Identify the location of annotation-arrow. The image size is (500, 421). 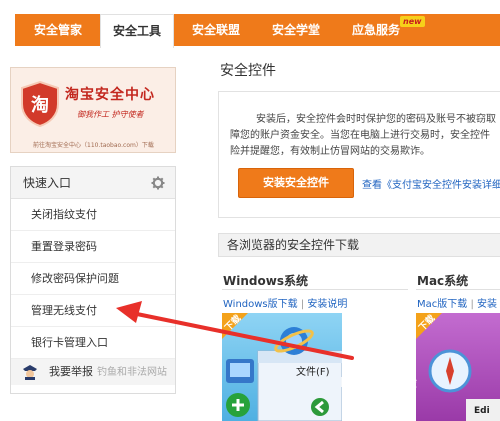
(235, 330).